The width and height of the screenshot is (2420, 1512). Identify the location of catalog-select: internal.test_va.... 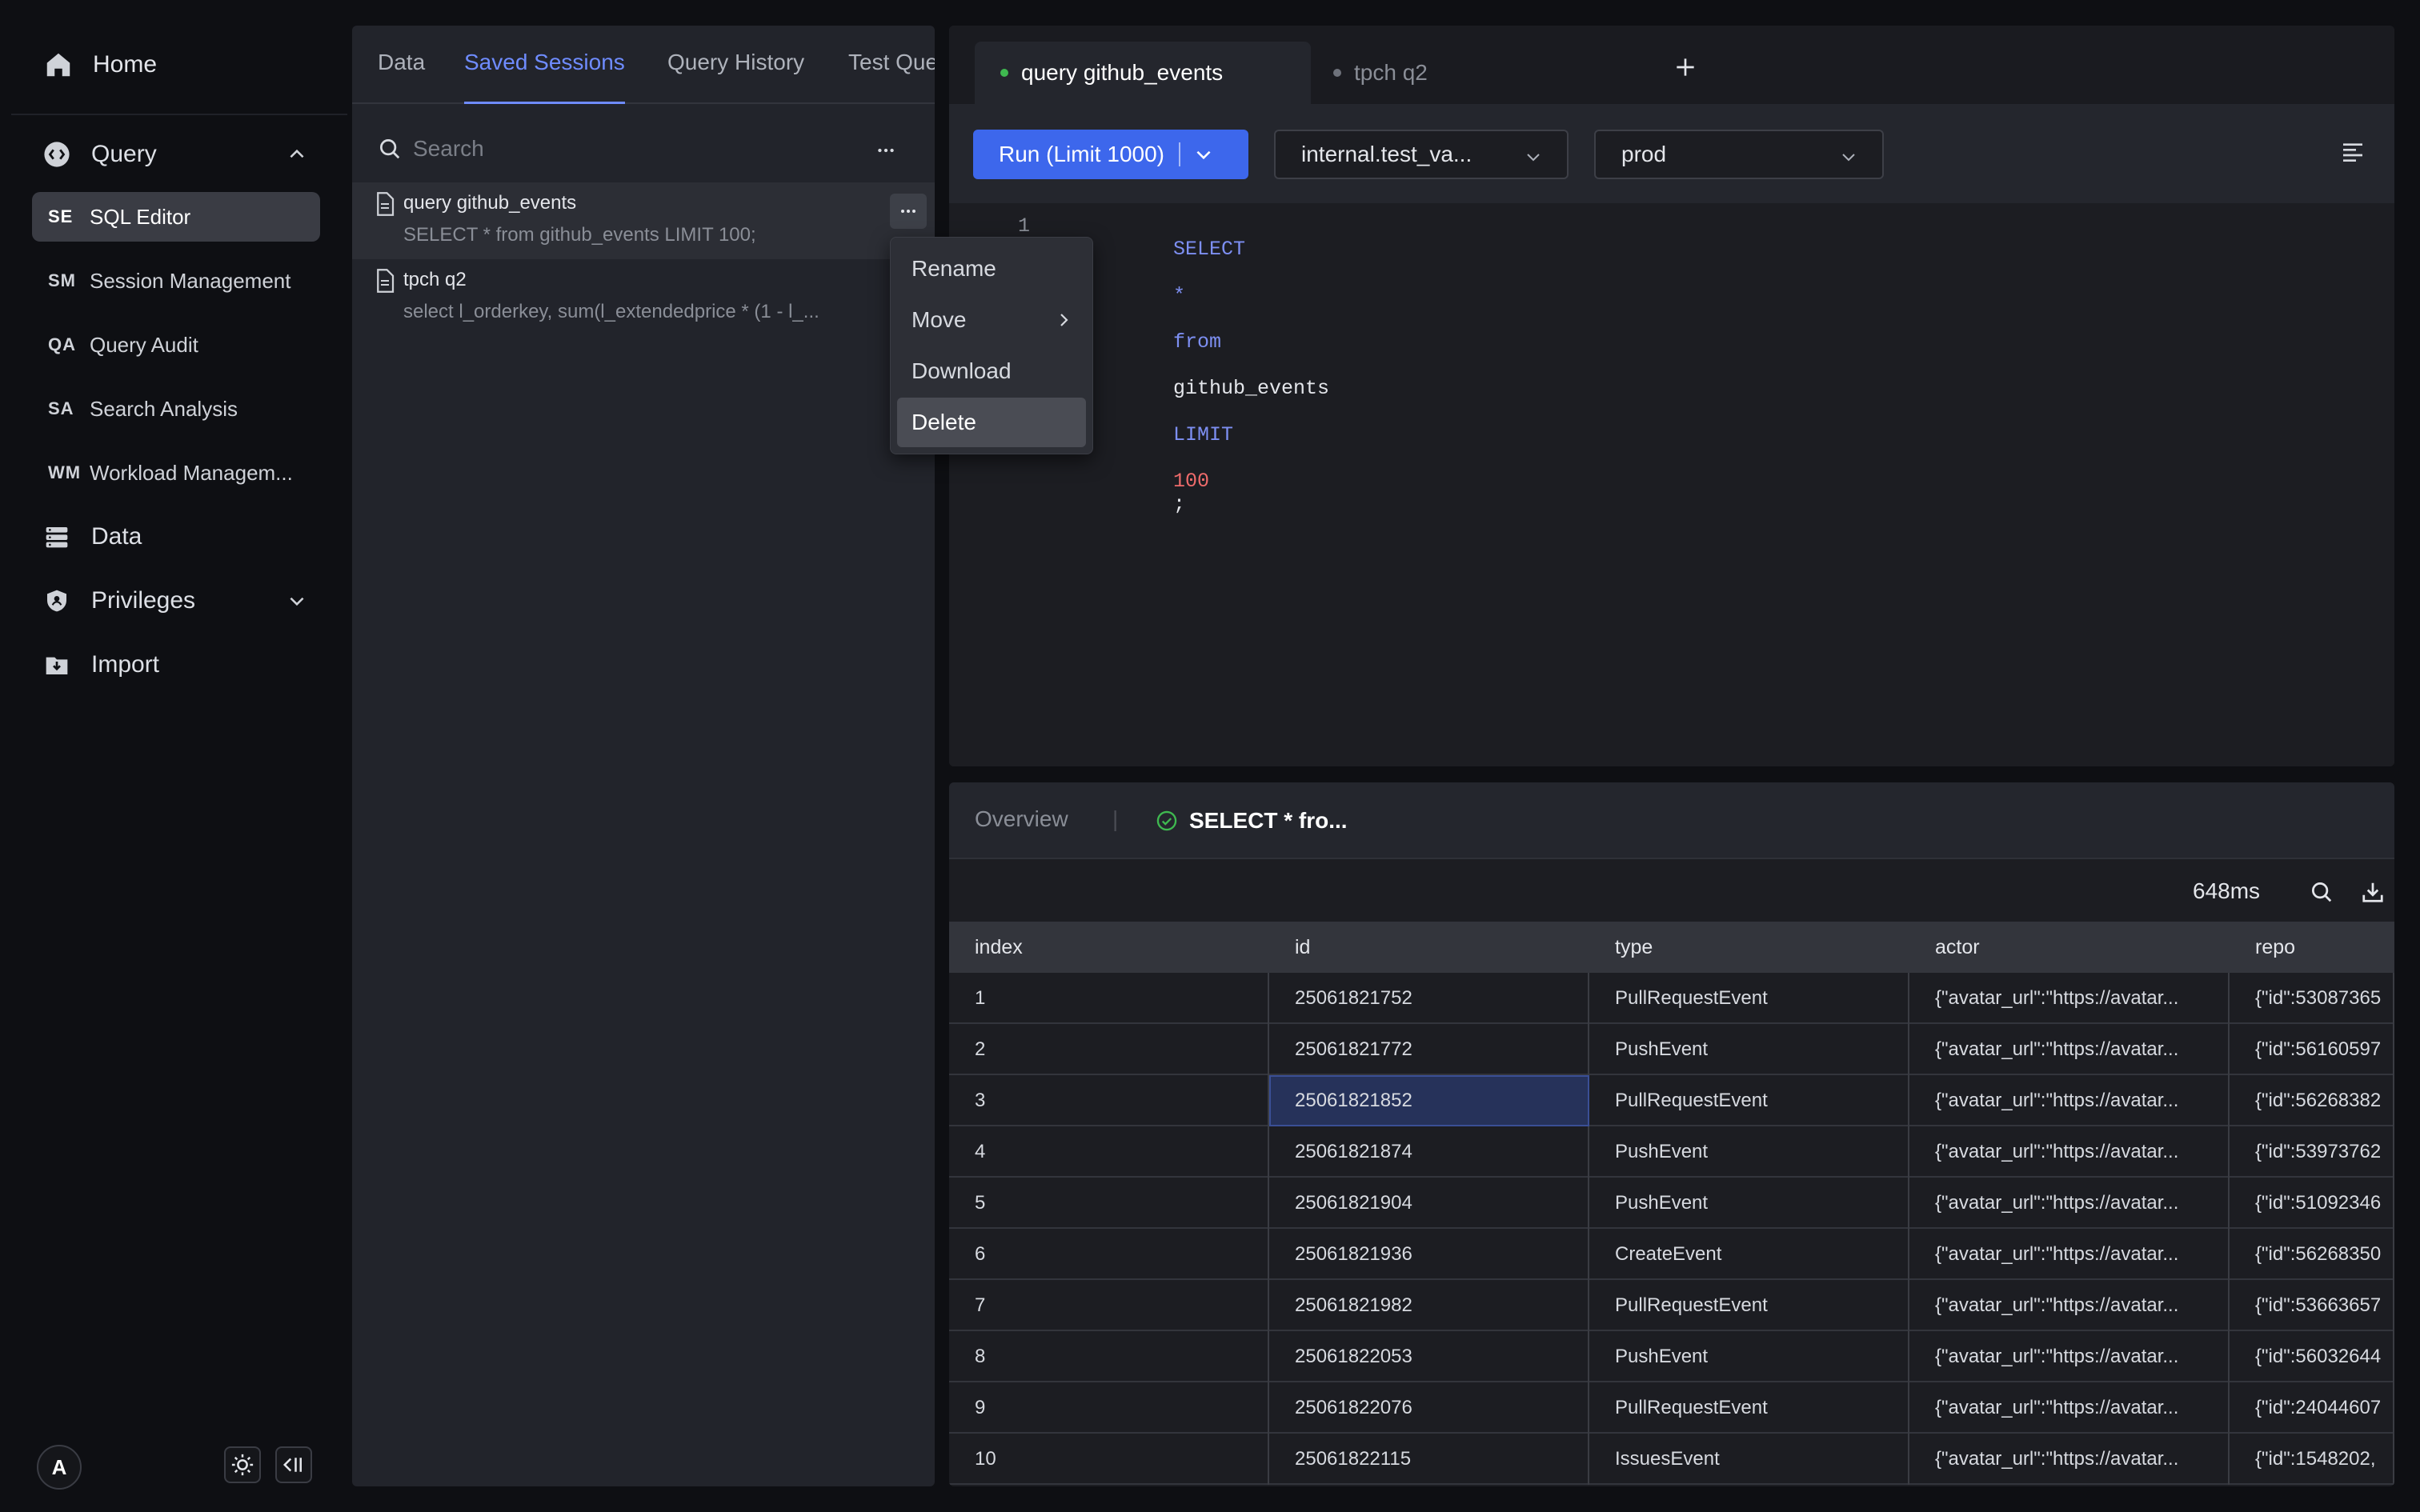
(1421, 154).